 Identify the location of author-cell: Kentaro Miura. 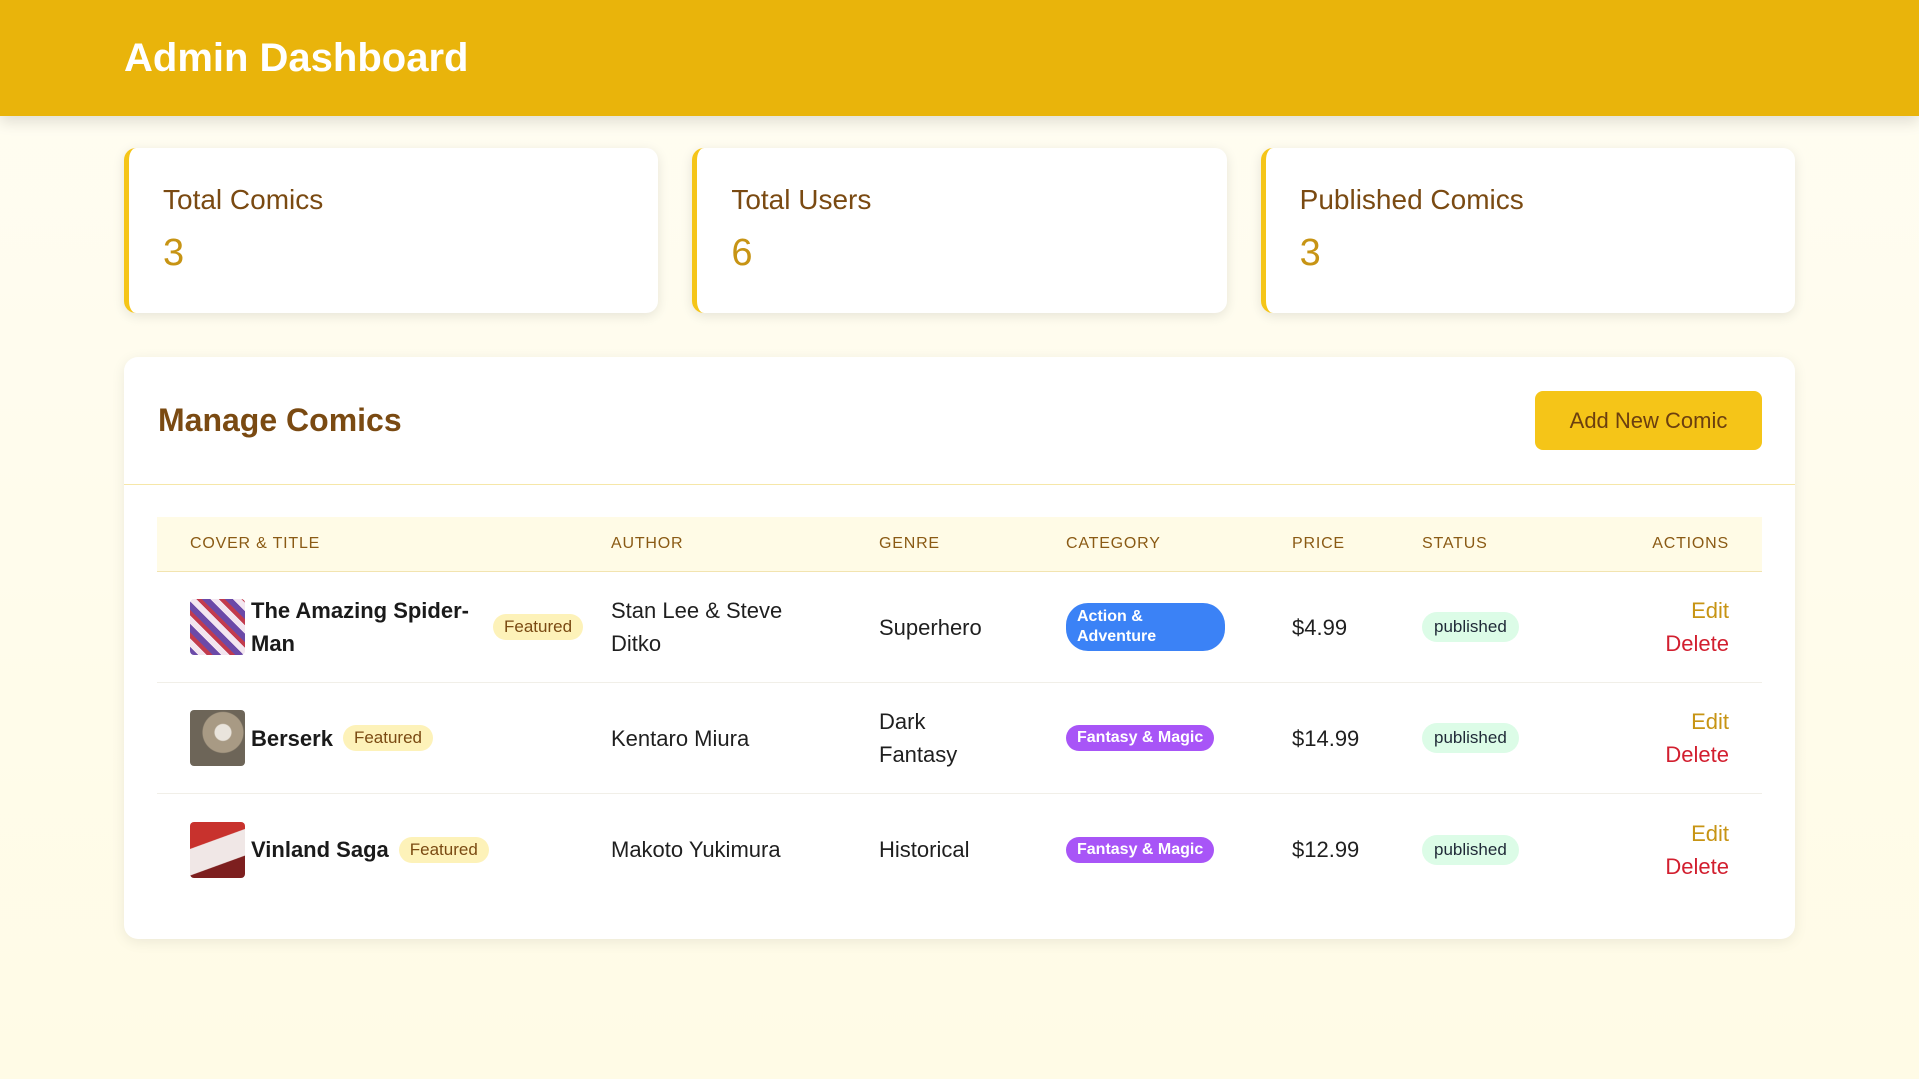
(680, 738).